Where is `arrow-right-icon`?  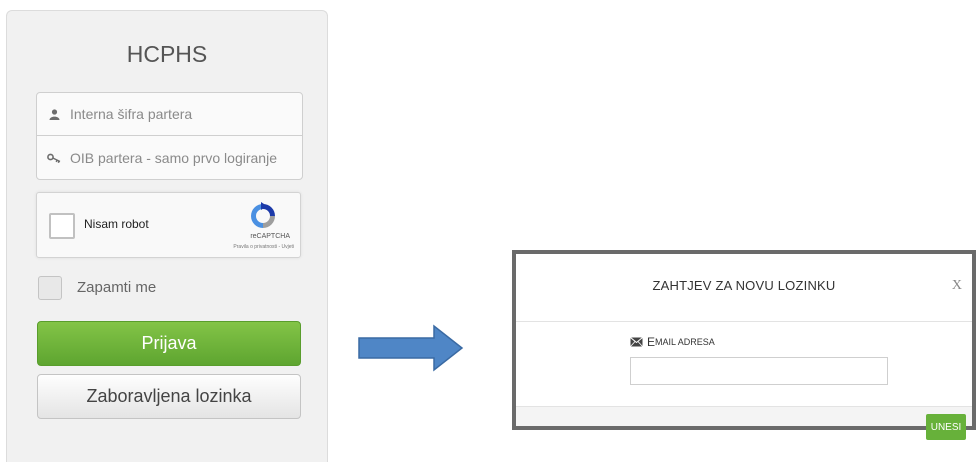 arrow-right-icon is located at coordinates (412, 350).